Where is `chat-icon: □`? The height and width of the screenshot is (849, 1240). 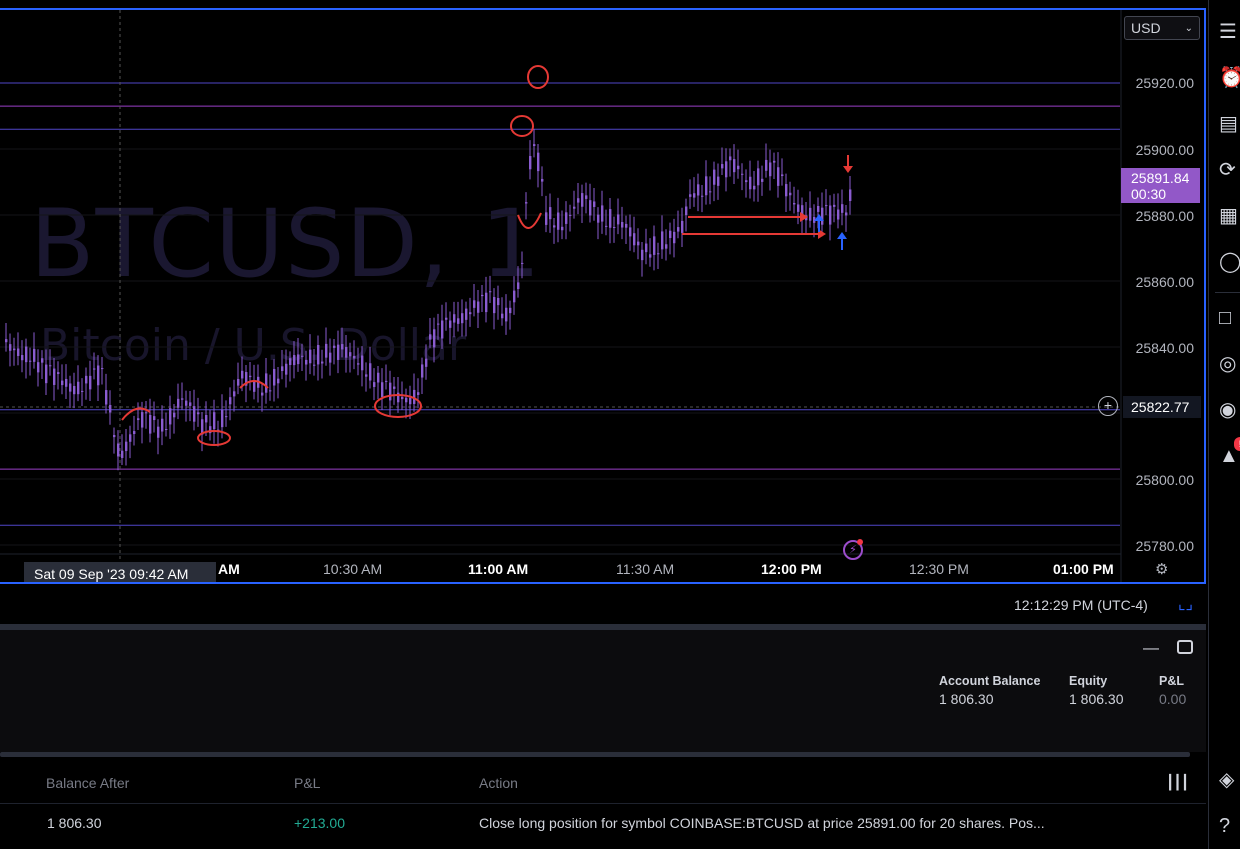 chat-icon: □ is located at coordinates (1229, 318).